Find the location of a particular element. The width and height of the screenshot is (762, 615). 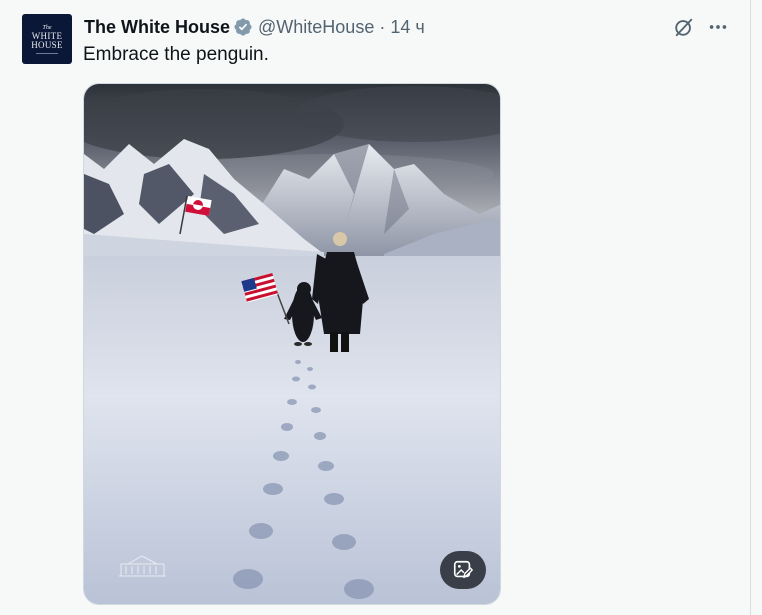

author-handle: @WhiteHouse is located at coordinates (316, 27).